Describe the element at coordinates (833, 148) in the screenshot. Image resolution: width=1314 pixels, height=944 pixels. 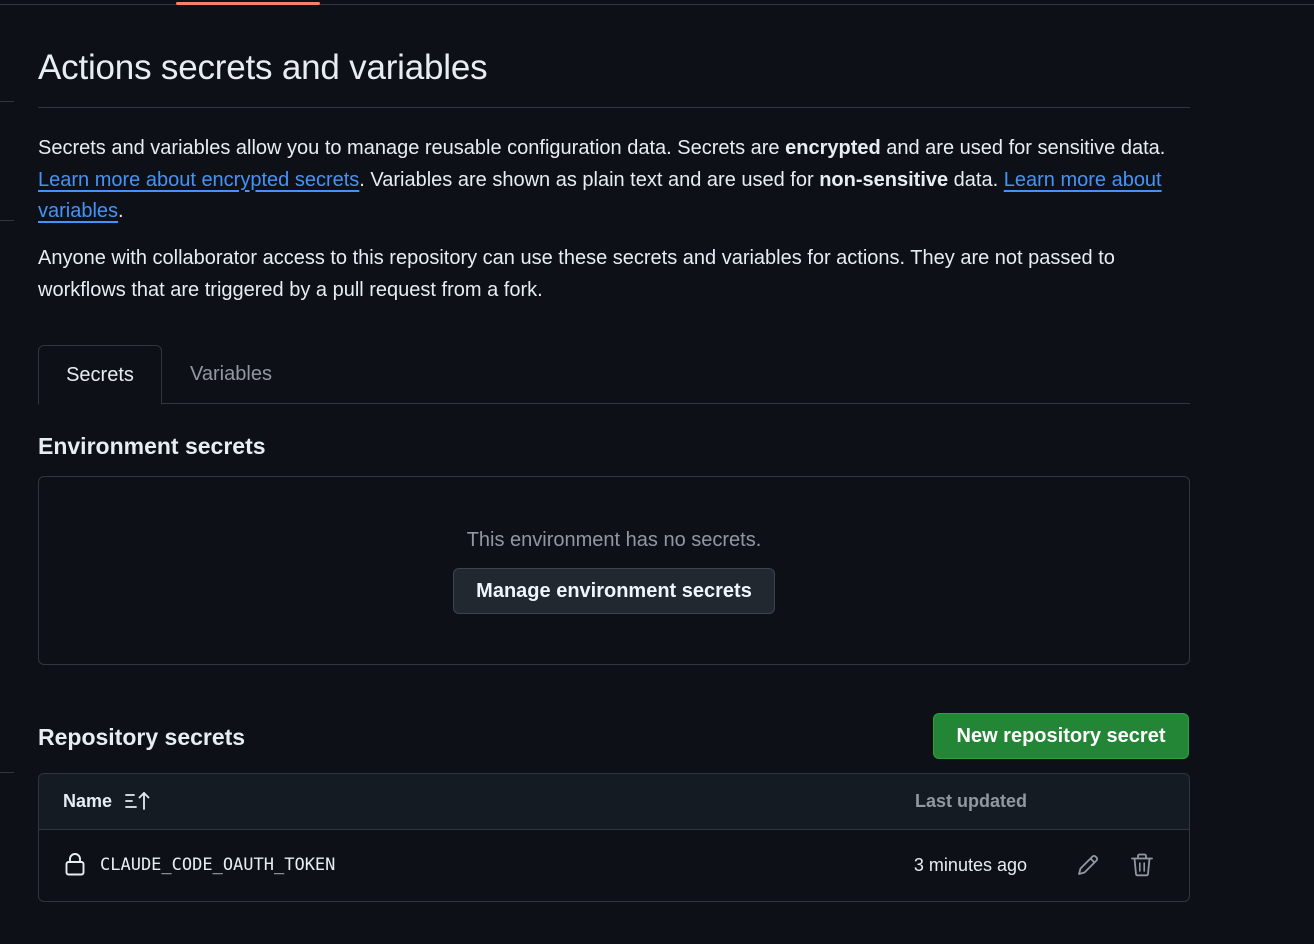
I see `intro-emphasis-encrypted: encrypted` at that location.